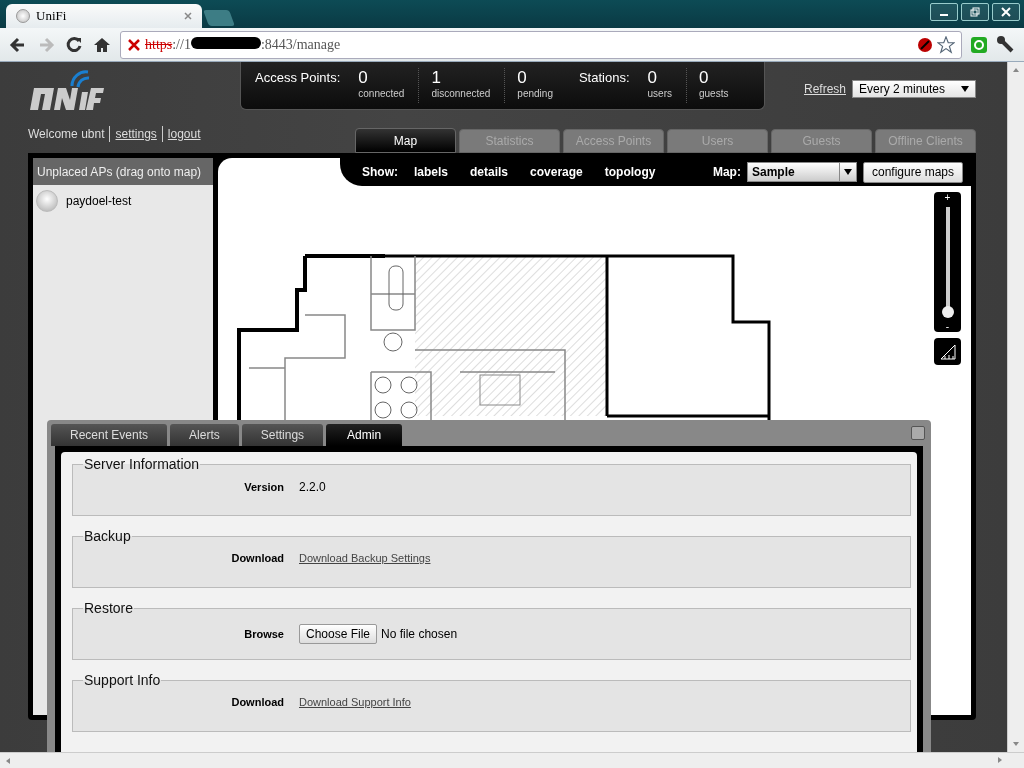  I want to click on collapse-button, so click(918, 433).